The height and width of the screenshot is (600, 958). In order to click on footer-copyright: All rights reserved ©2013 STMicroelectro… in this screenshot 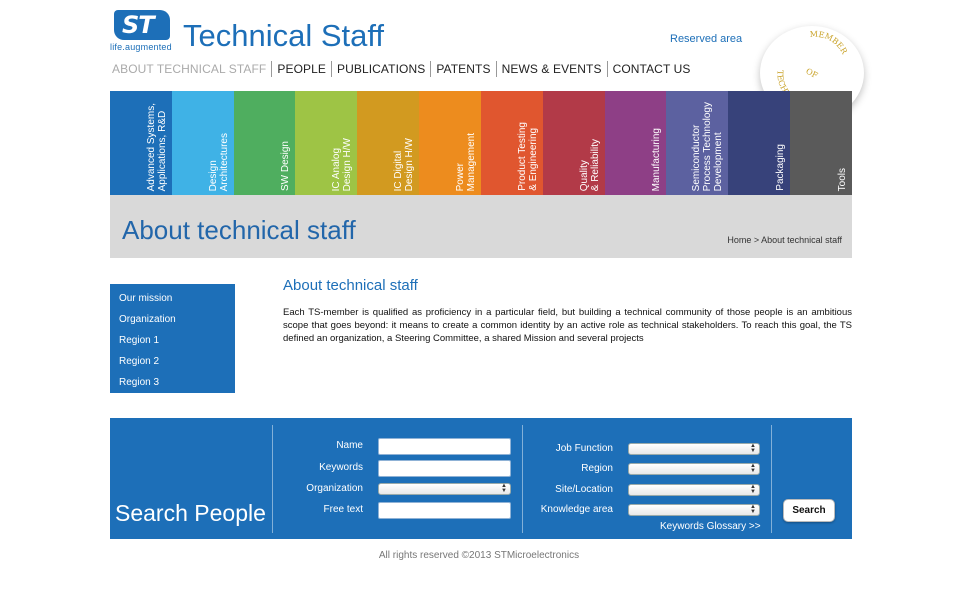, I will do `click(479, 555)`.